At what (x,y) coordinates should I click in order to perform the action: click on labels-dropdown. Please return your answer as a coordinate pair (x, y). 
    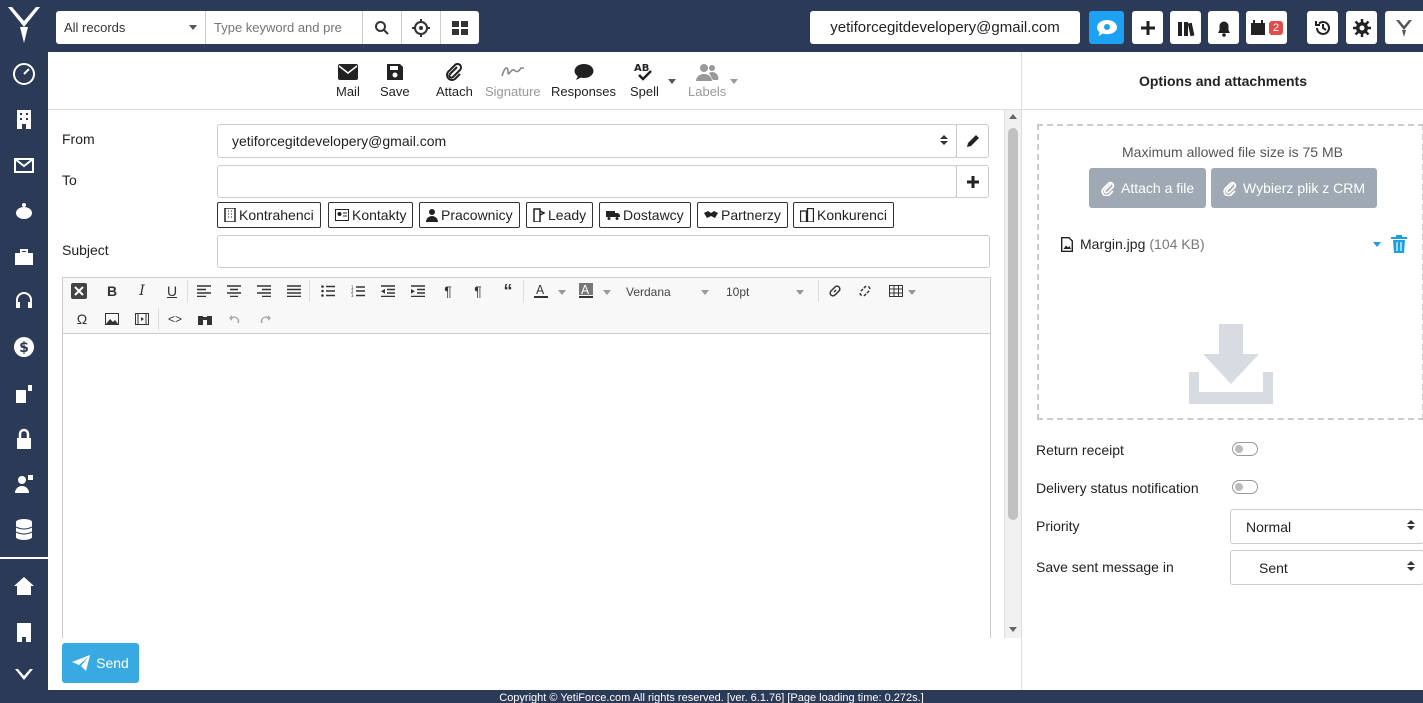
    Looking at the image, I should click on (734, 81).